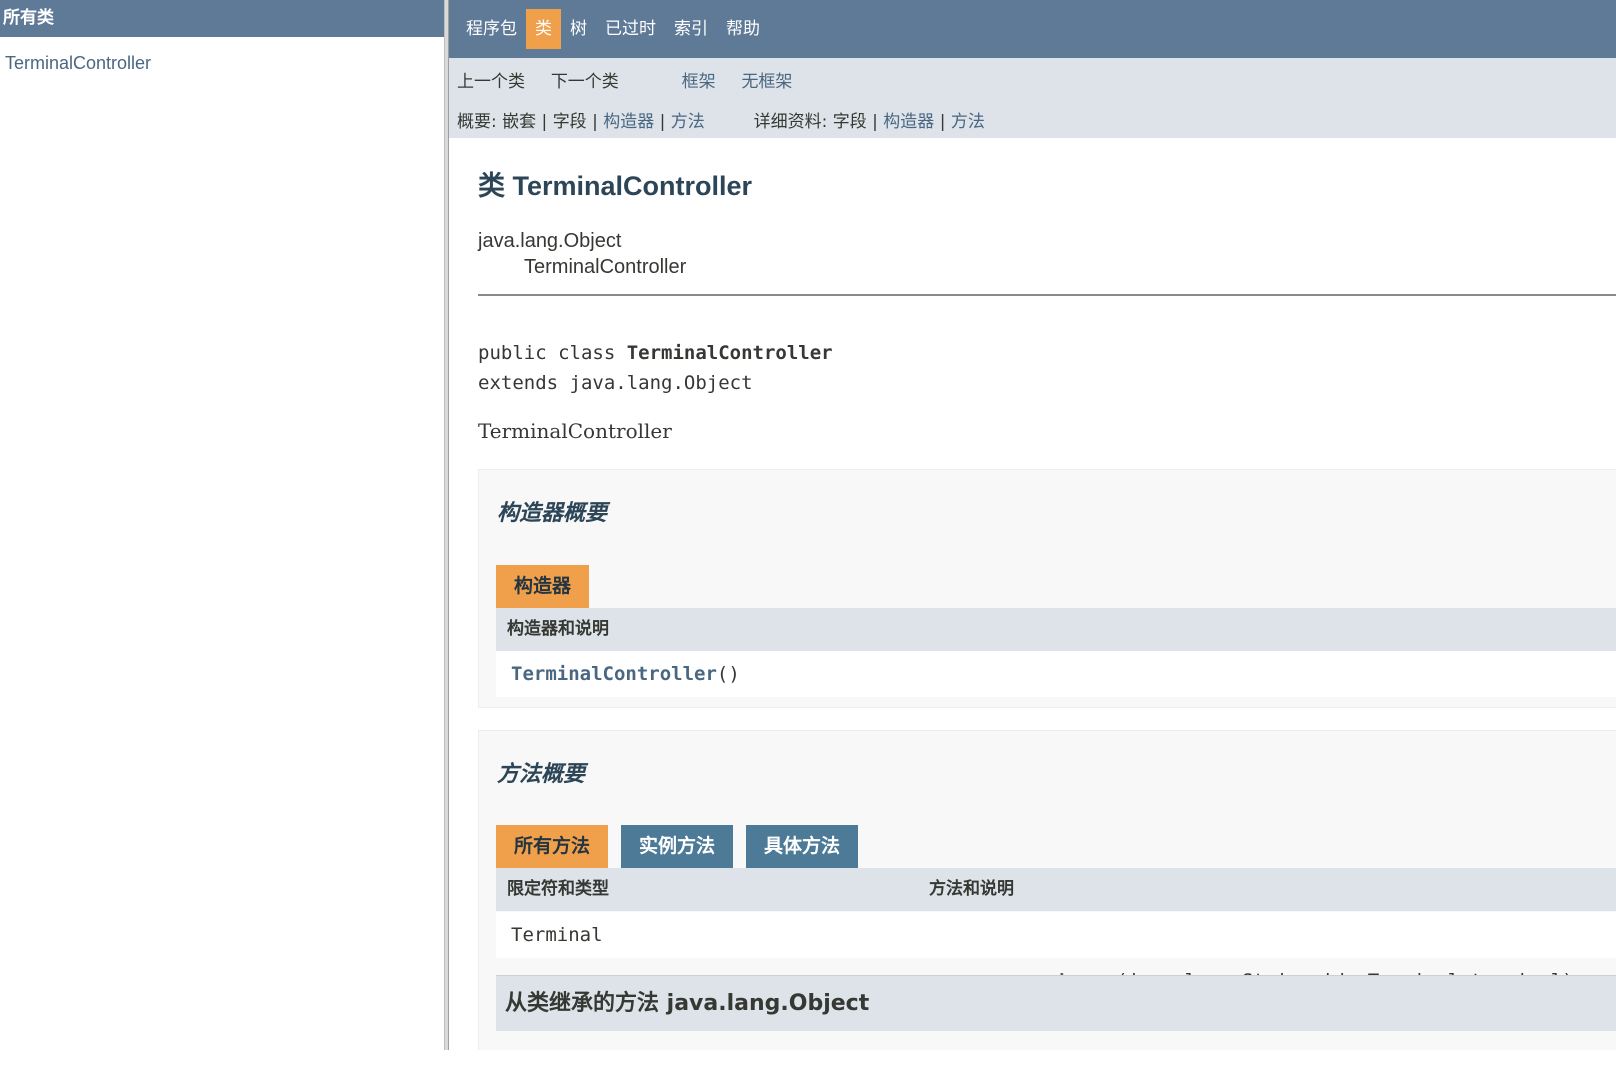 The image size is (1616, 1082). What do you see at coordinates (541, 774) in the screenshot?
I see `method-summary-title: 方法概要` at bounding box center [541, 774].